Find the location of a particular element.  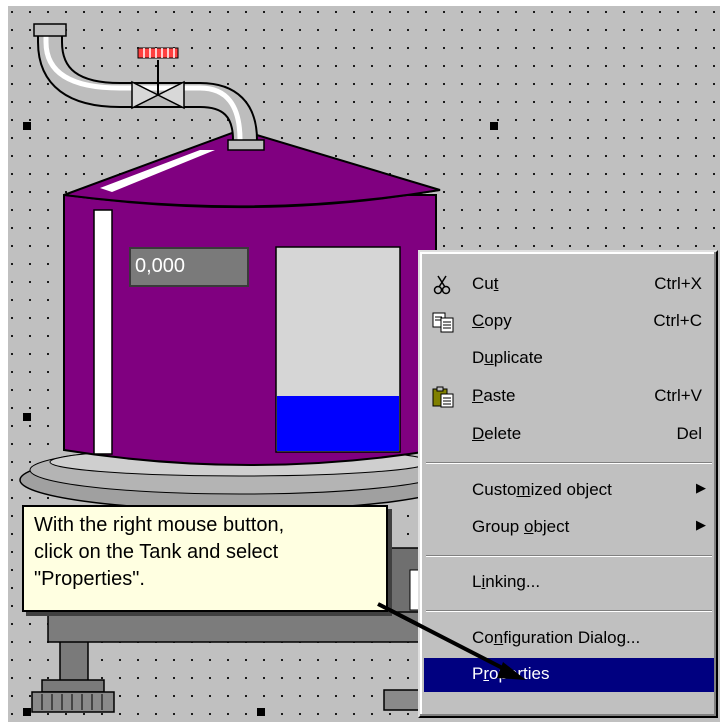

tooltip-line-3: "Properties". is located at coordinates (89, 579).